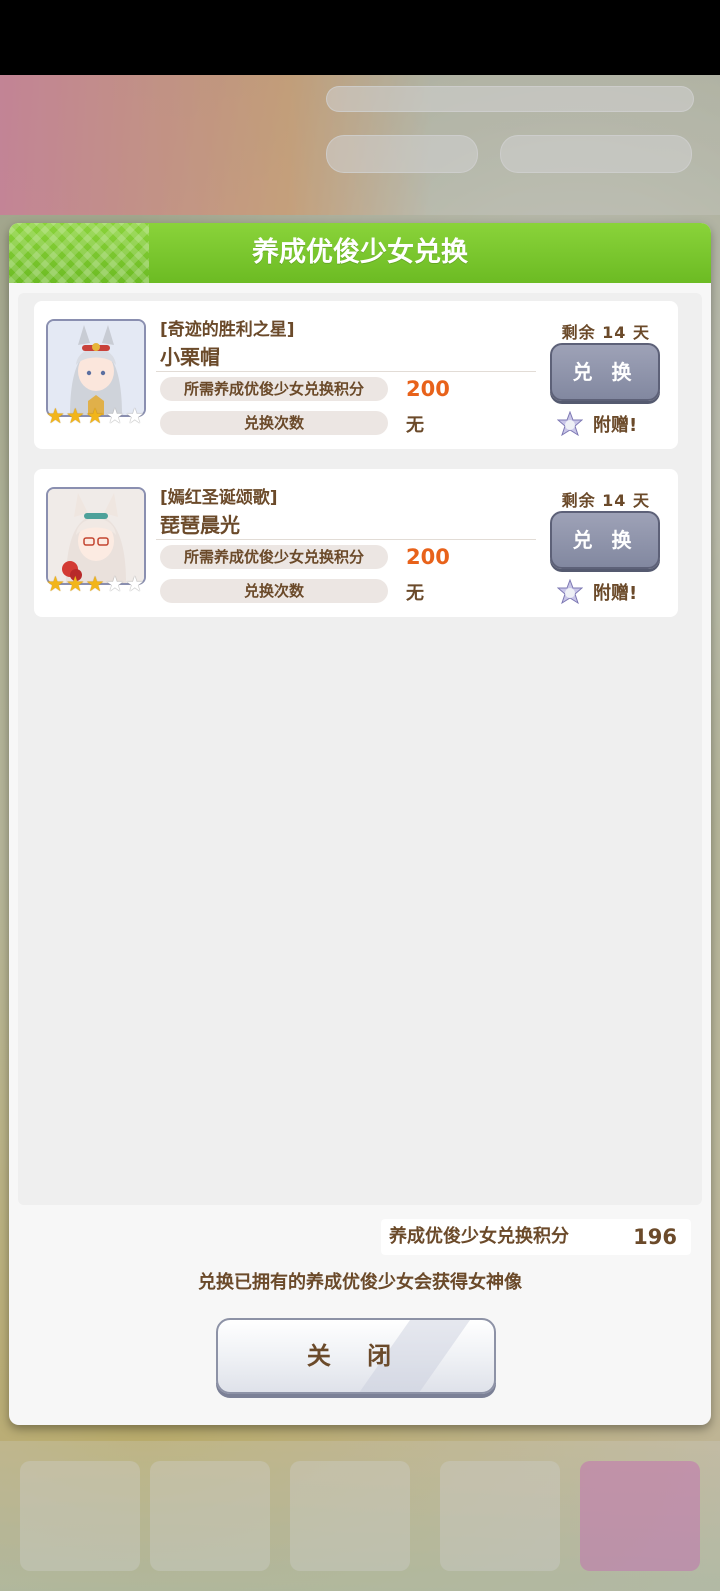 The width and height of the screenshot is (720, 1591). Describe the element at coordinates (190, 357) in the screenshot. I see `character-name: 小栗帽` at that location.